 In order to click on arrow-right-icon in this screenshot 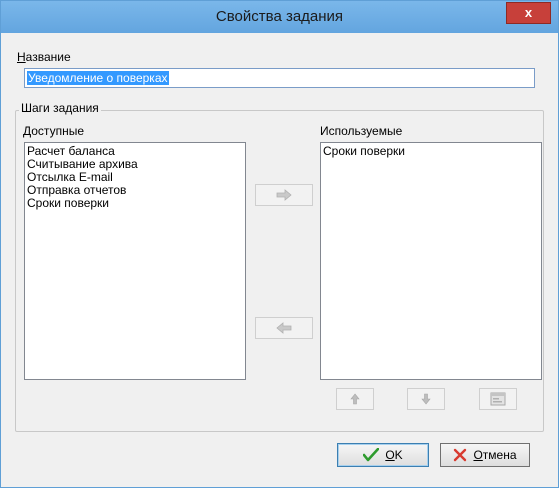, I will do `click(284, 195)`.